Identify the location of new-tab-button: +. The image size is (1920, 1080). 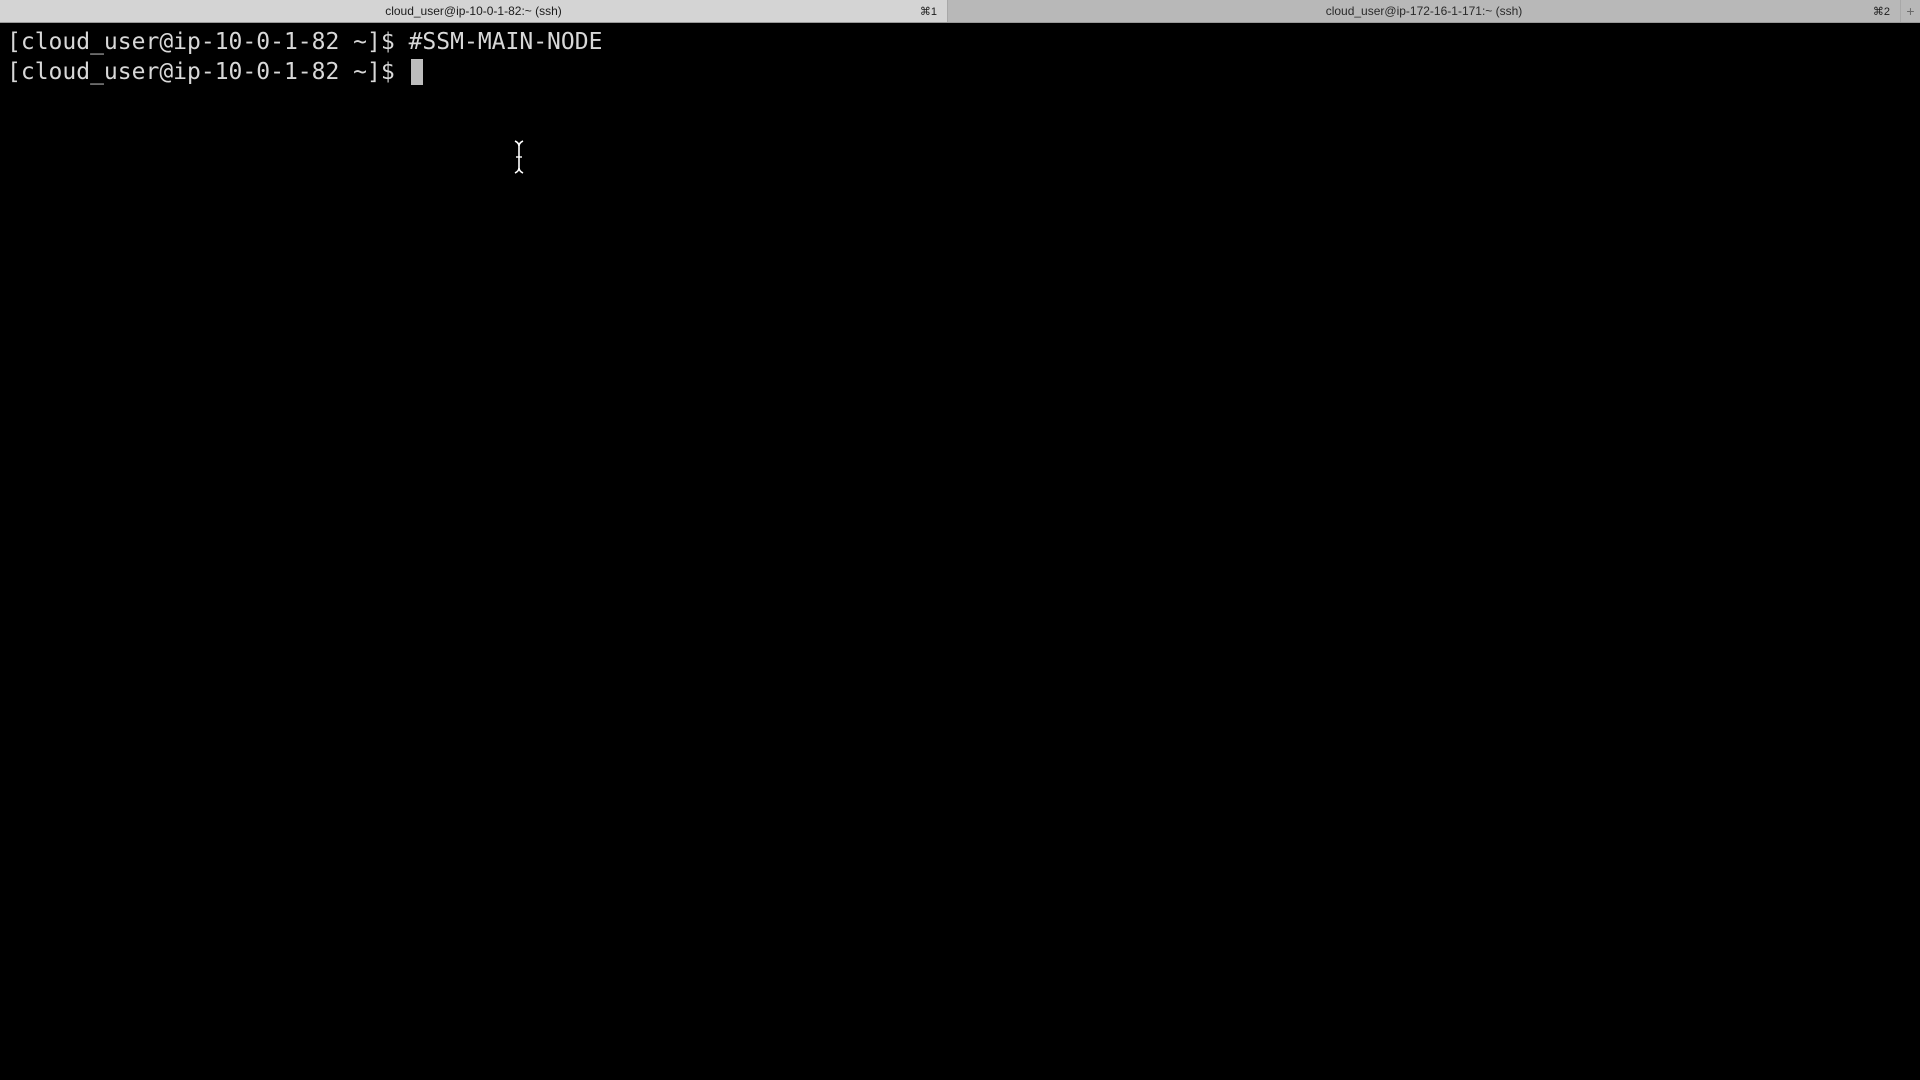
(1910, 11).